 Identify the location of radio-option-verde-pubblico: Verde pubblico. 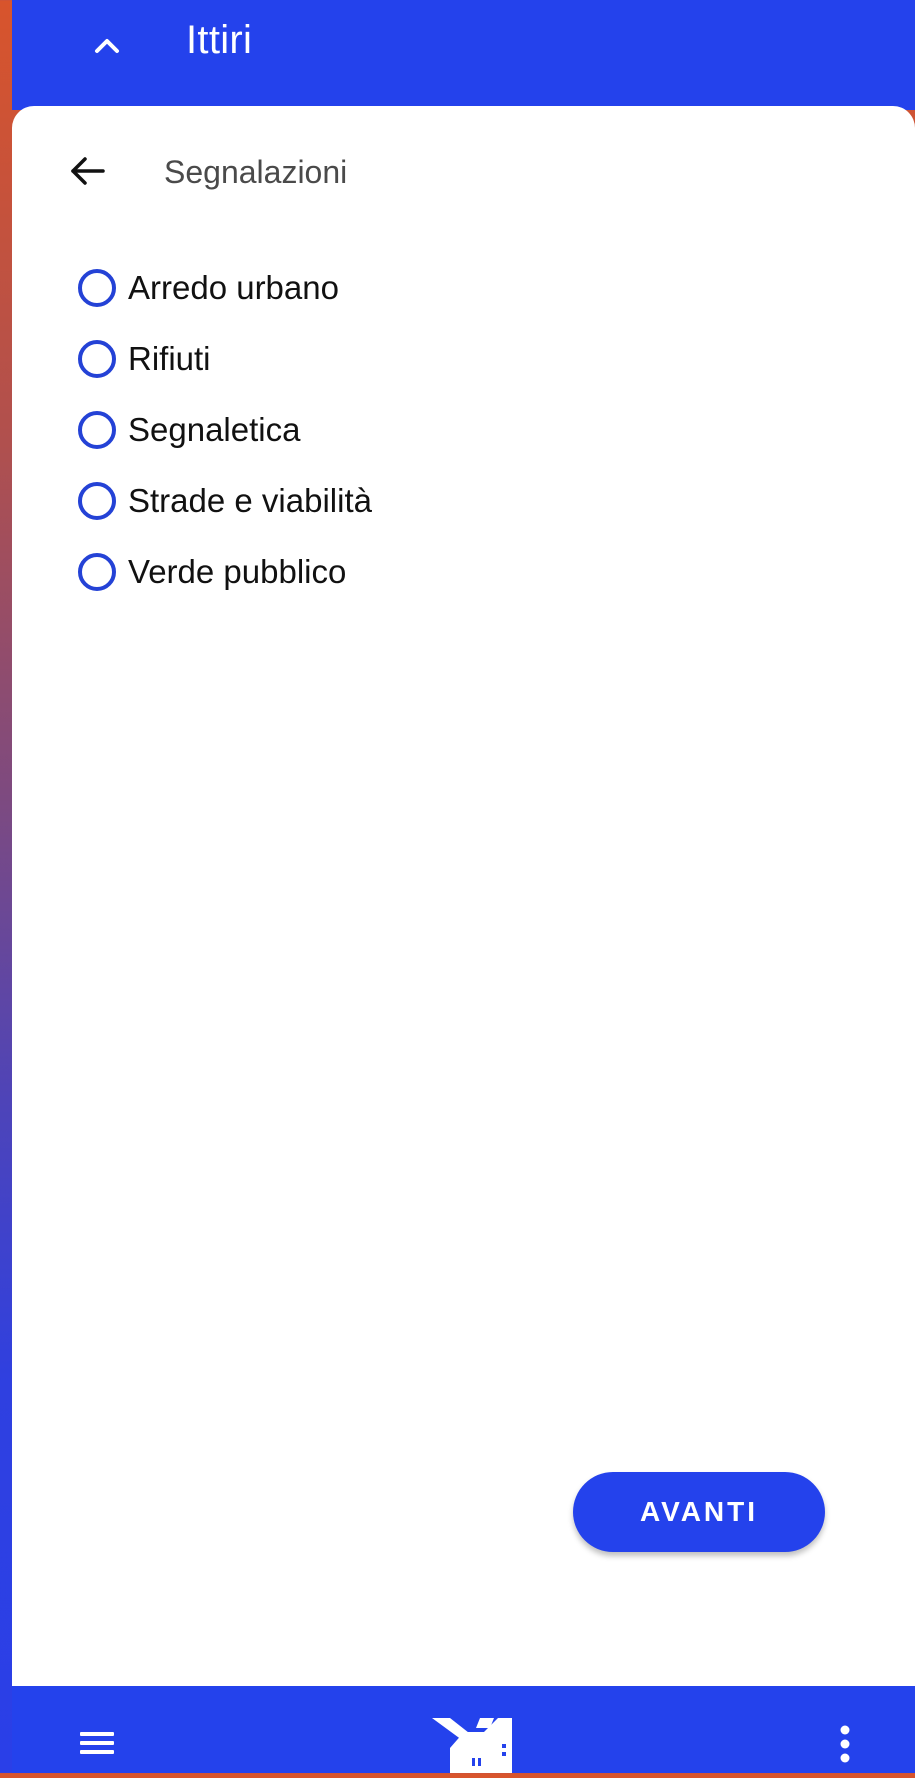
(225, 571).